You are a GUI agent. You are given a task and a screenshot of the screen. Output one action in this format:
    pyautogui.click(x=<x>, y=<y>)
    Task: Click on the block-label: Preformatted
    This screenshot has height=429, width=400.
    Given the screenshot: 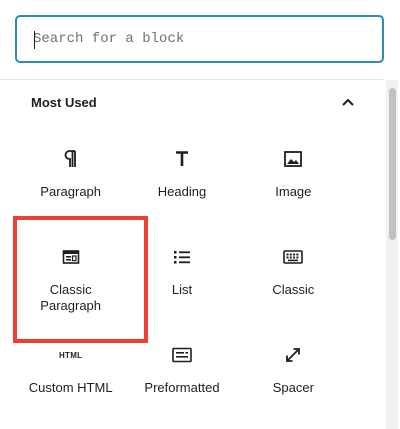 What is the action you would take?
    pyautogui.click(x=182, y=387)
    